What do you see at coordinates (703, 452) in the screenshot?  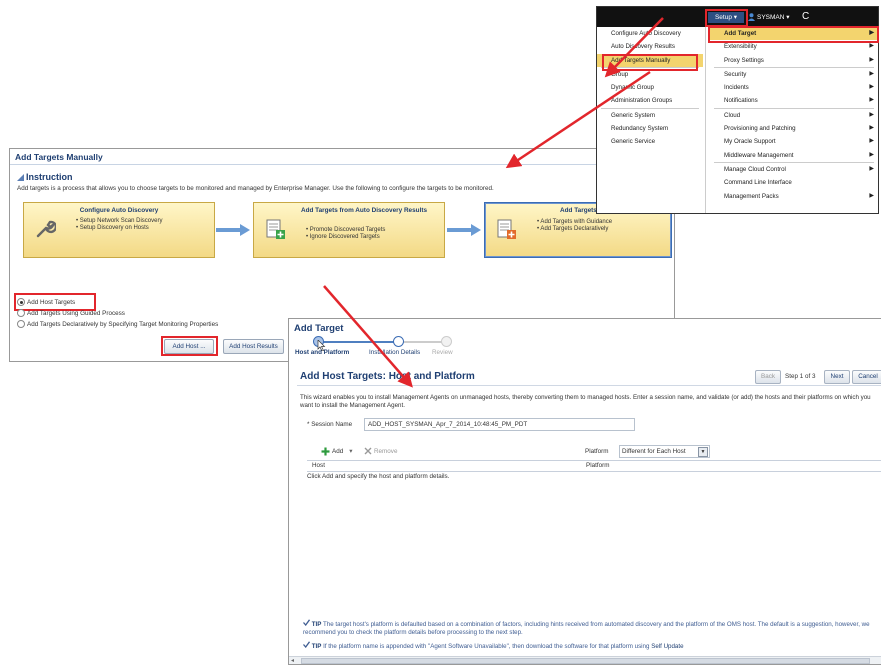 I see `chevron-down-icon: ▼` at bounding box center [703, 452].